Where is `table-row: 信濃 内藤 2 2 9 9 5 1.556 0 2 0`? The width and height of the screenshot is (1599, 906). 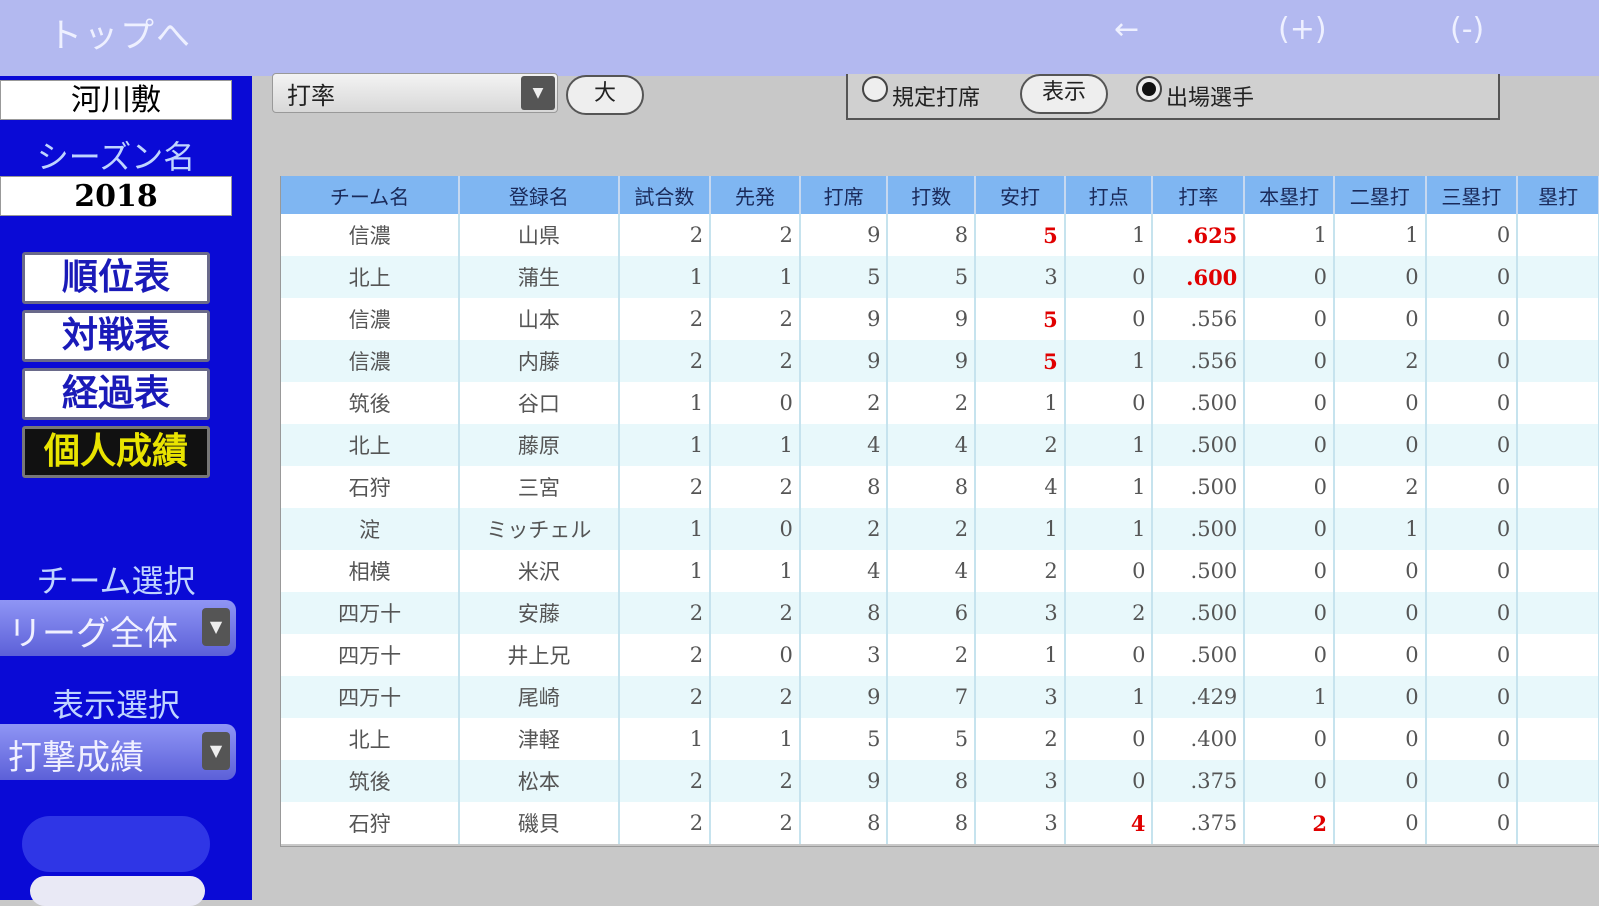 table-row: 信濃 内藤 2 2 9 9 5 1.556 0 2 0 is located at coordinates (940, 361).